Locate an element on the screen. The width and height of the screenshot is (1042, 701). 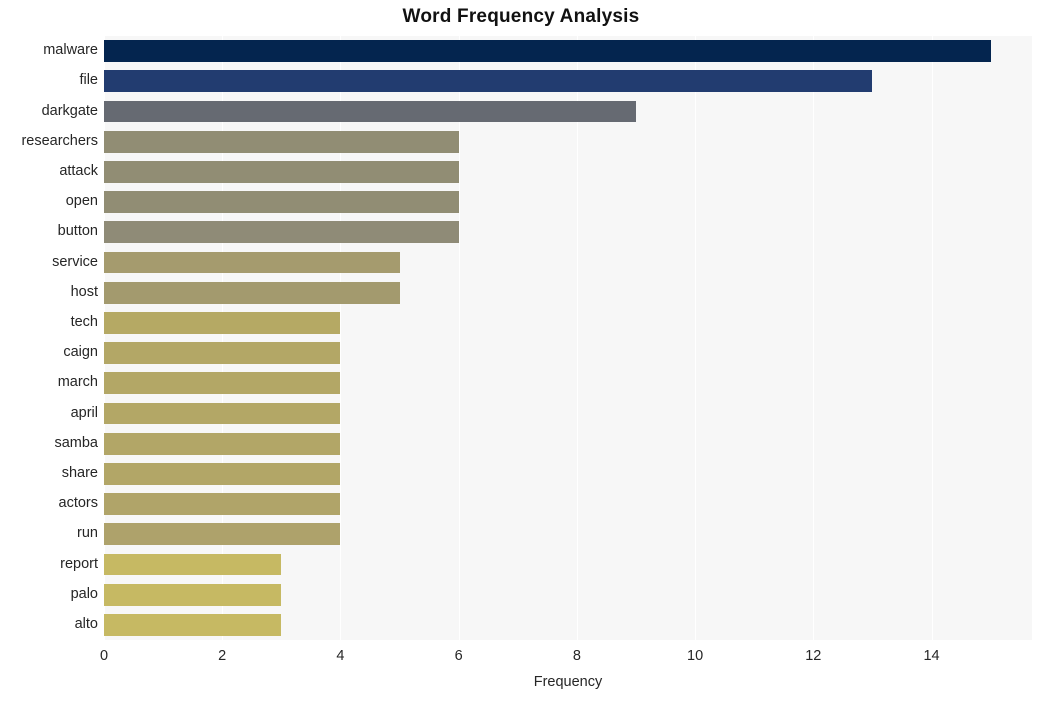
y-axis-tick-label: tech is located at coordinates (84, 321).